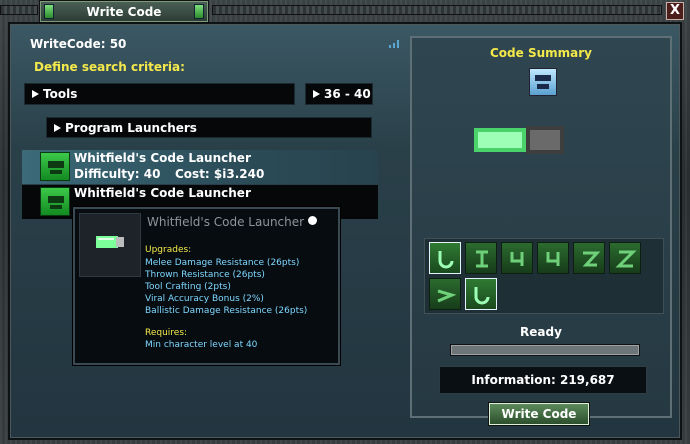  I want to click on level-range-dropdown: 36 - 40, so click(339, 94).